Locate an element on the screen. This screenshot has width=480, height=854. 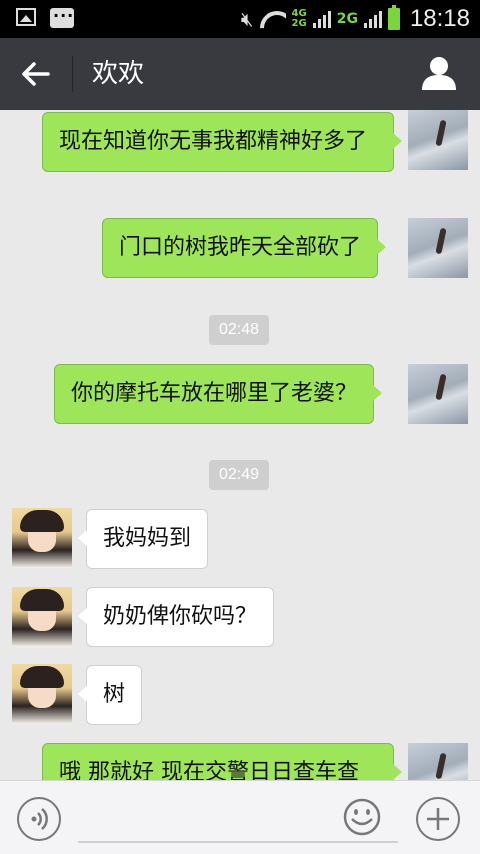
more-button is located at coordinates (438, 819).